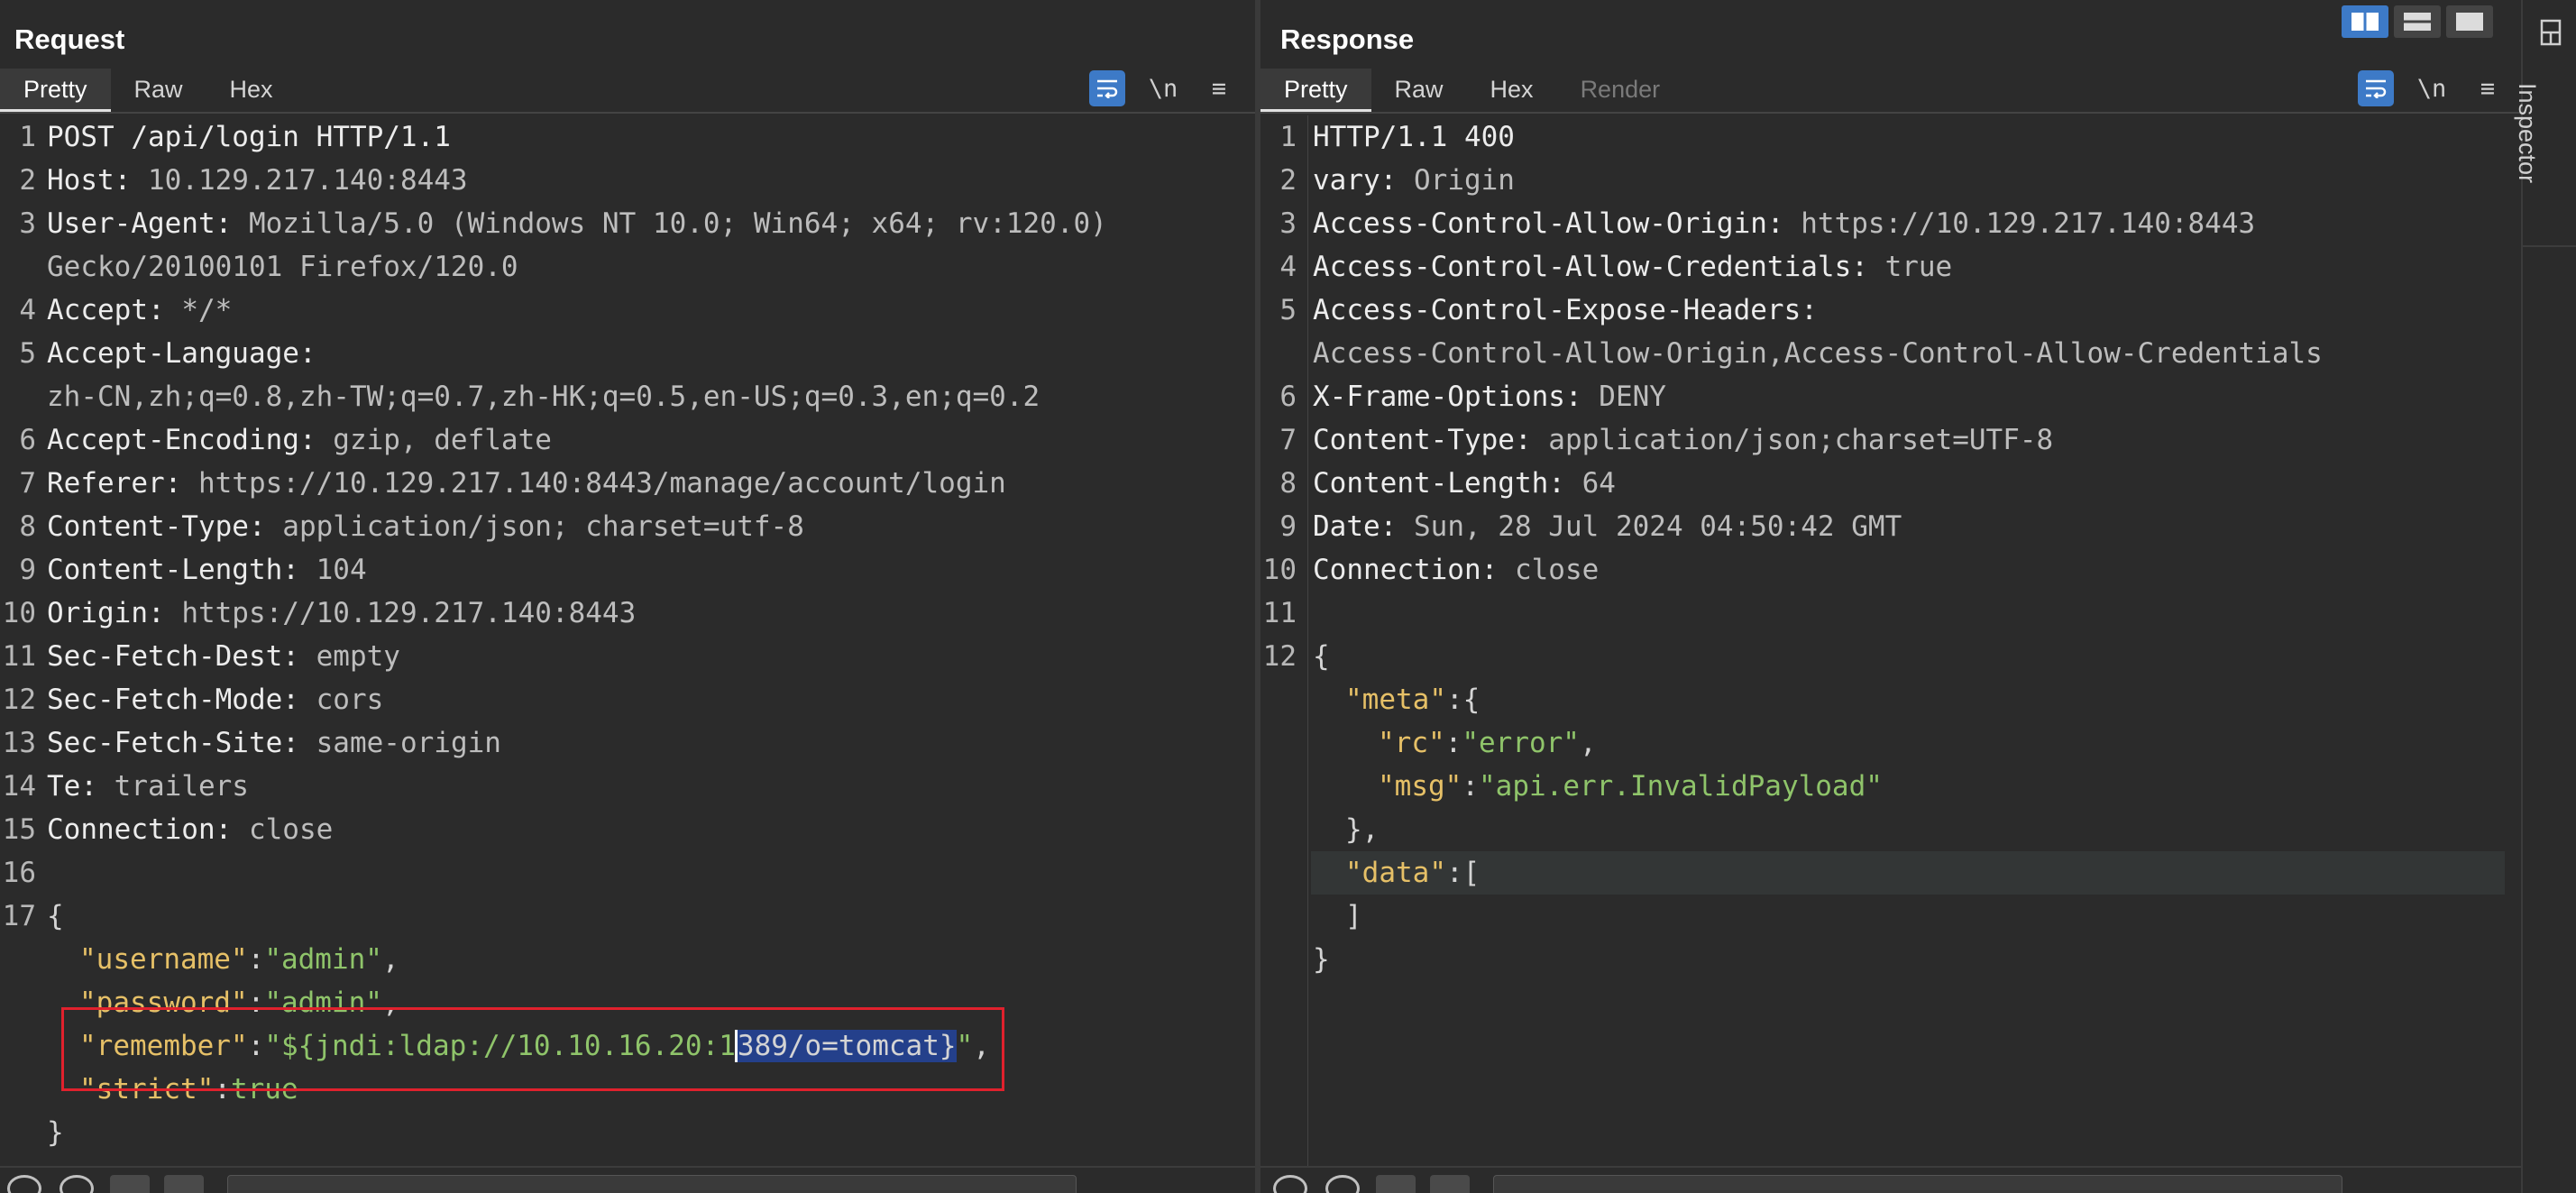 This screenshot has height=1193, width=2576. I want to click on code-line: 6 Accept-Encoding: gzip, deflate, so click(285, 440).